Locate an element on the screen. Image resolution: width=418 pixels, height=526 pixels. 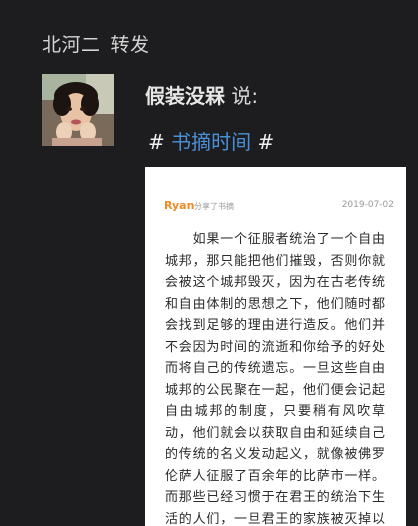
card-date: 2019-07-02 is located at coordinates (367, 205).